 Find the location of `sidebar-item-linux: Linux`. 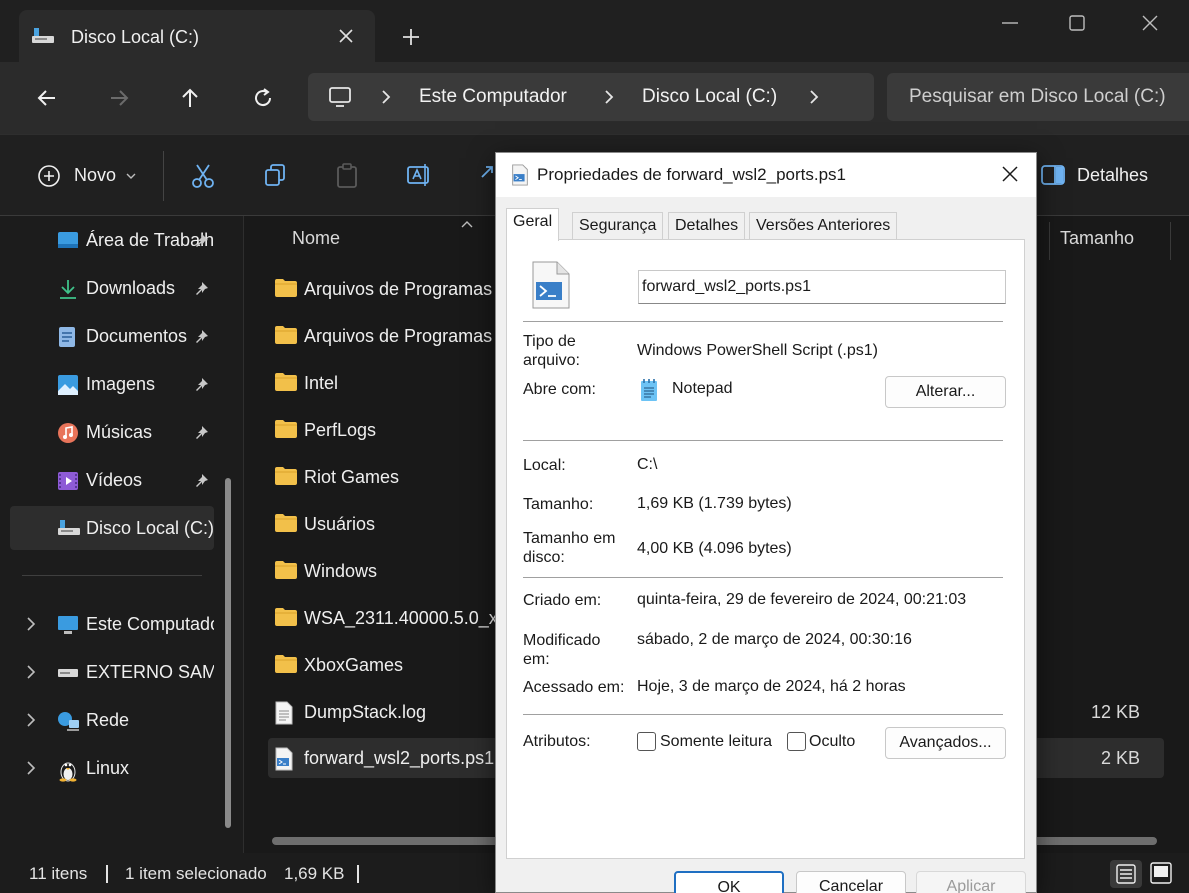

sidebar-item-linux: Linux is located at coordinates (112, 768).